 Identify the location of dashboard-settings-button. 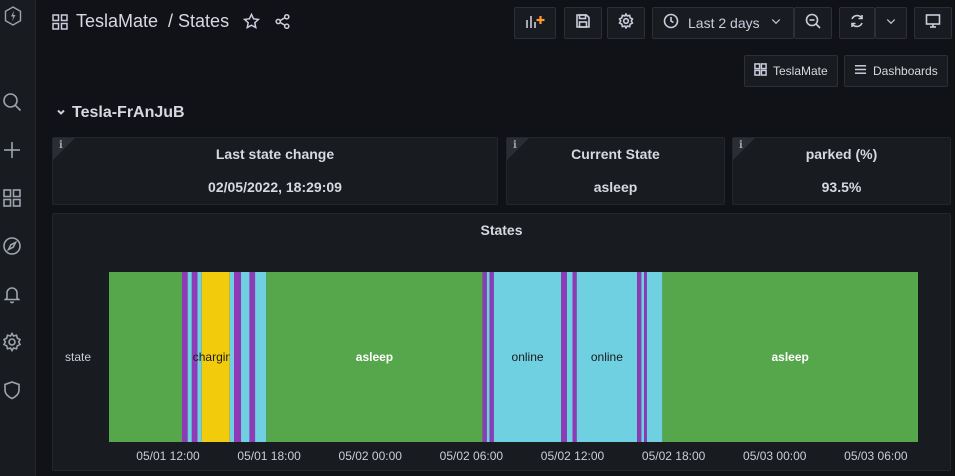
(626, 23).